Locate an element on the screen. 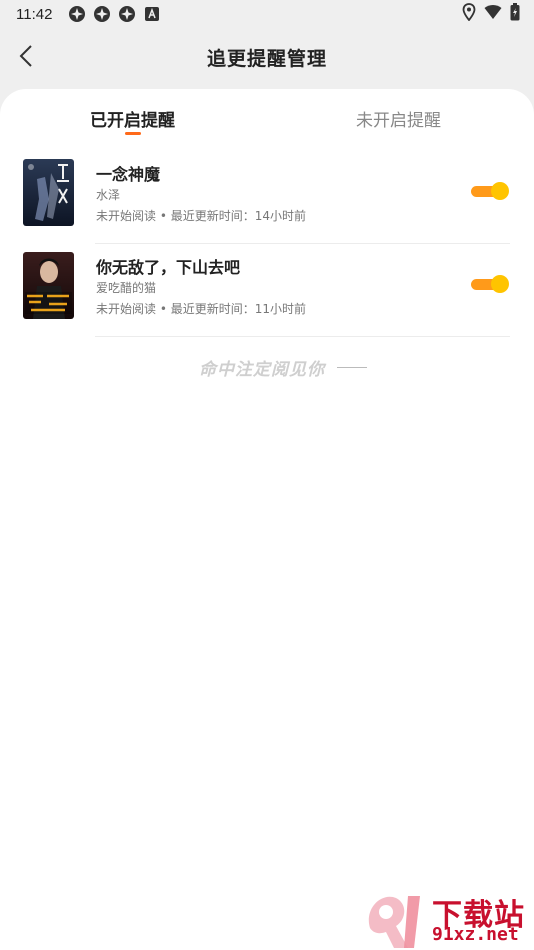  wifi-icon is located at coordinates (493, 14).